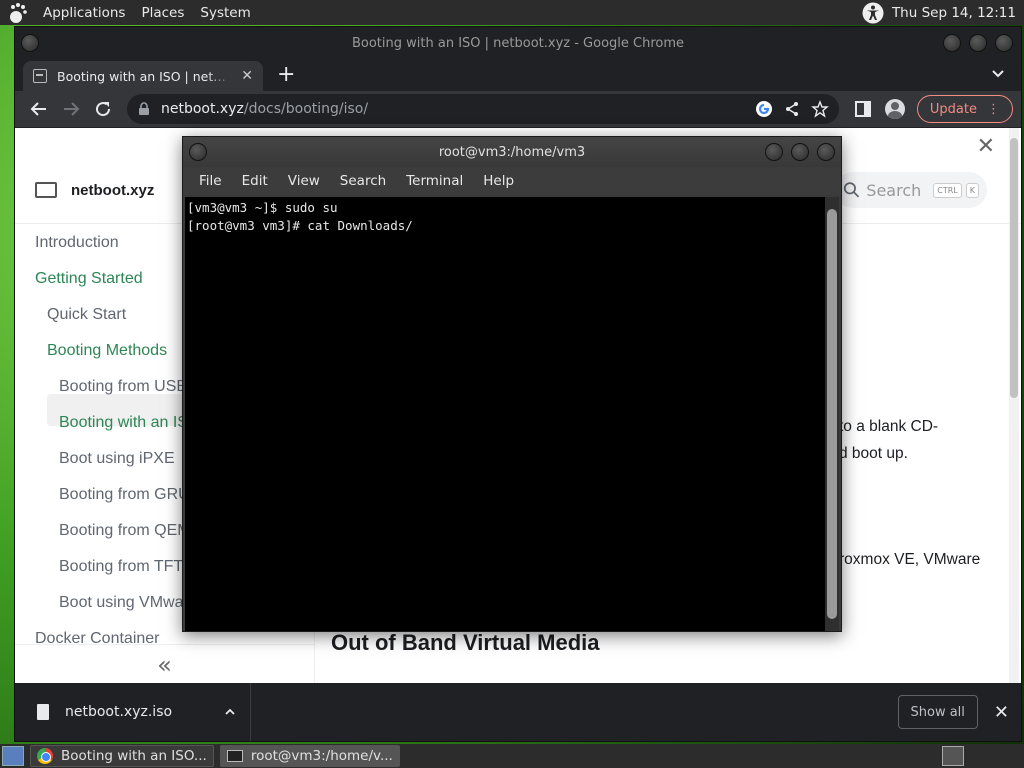  What do you see at coordinates (518, 75) in the screenshot?
I see `tabstrip: Booting with an ISO | netboot.xyz ✕ +` at bounding box center [518, 75].